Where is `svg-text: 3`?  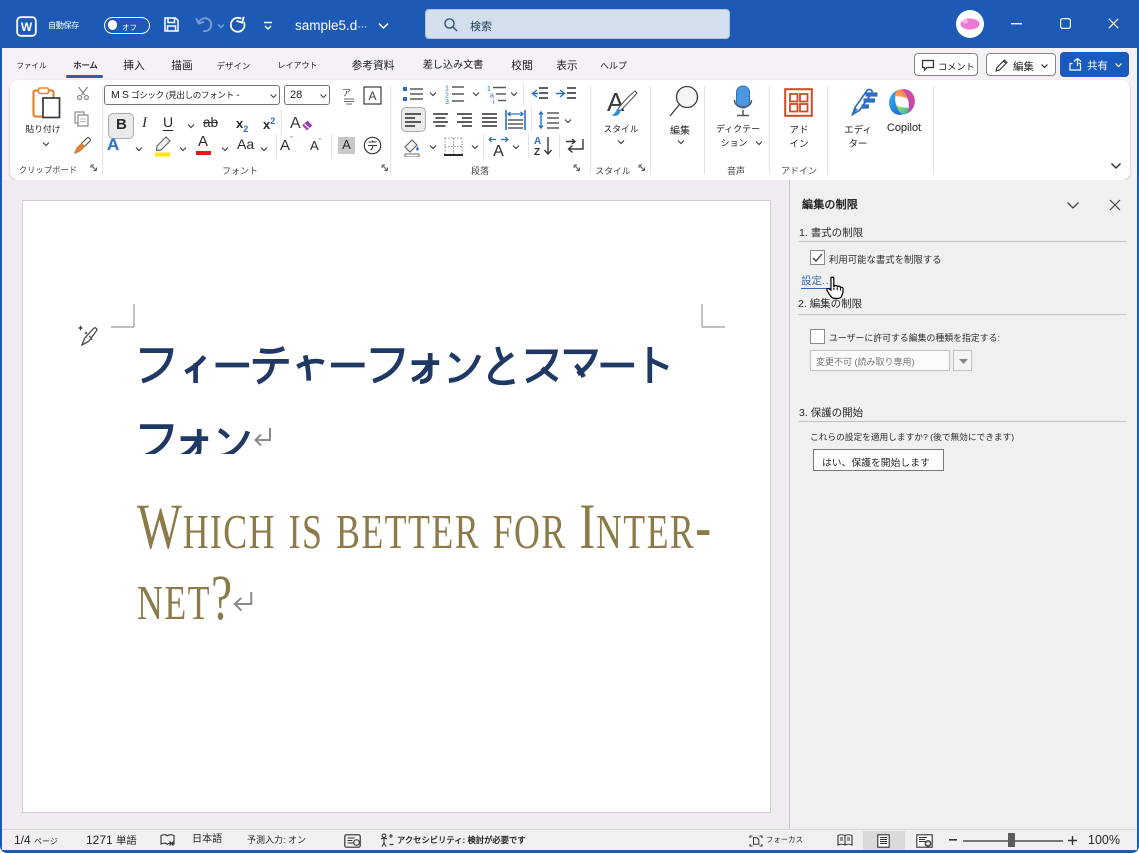 svg-text: 3 is located at coordinates (447, 101).